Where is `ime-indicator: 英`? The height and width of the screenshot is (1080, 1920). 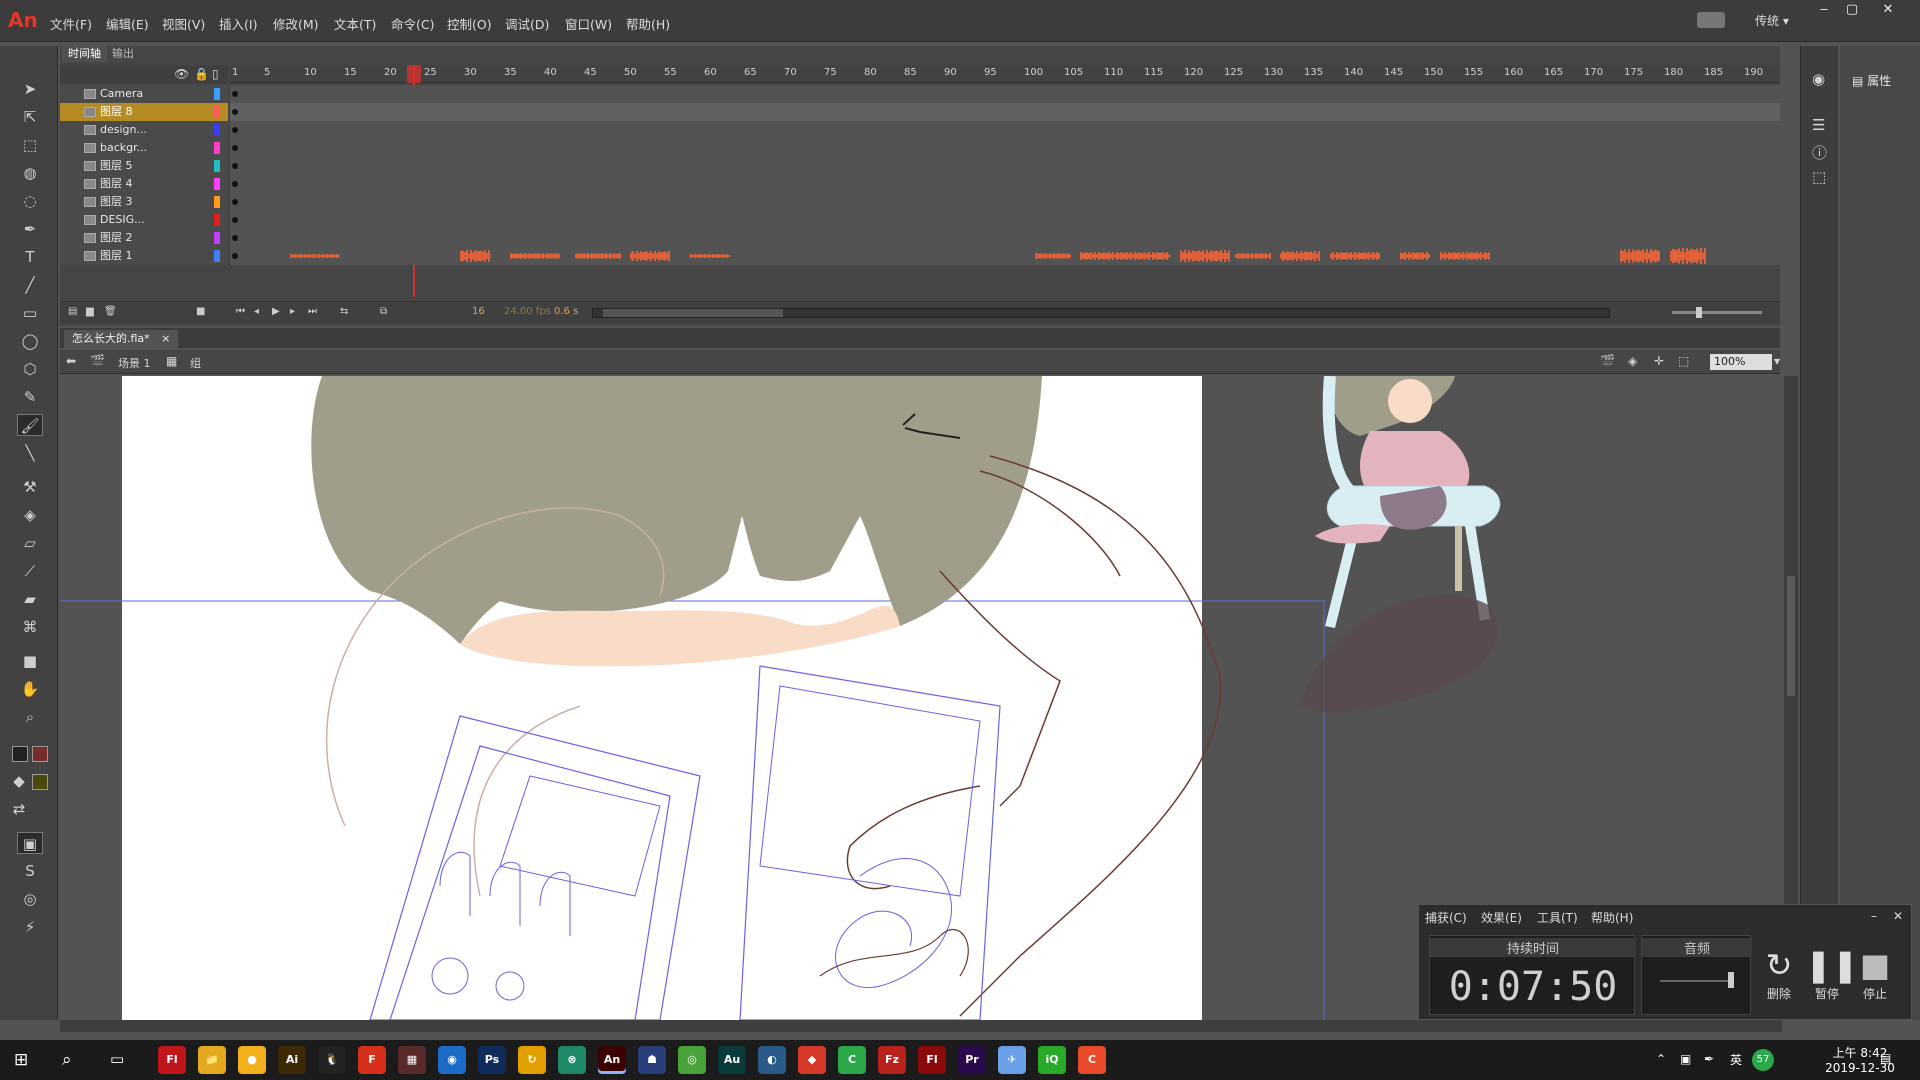 ime-indicator: 英 is located at coordinates (1736, 1059).